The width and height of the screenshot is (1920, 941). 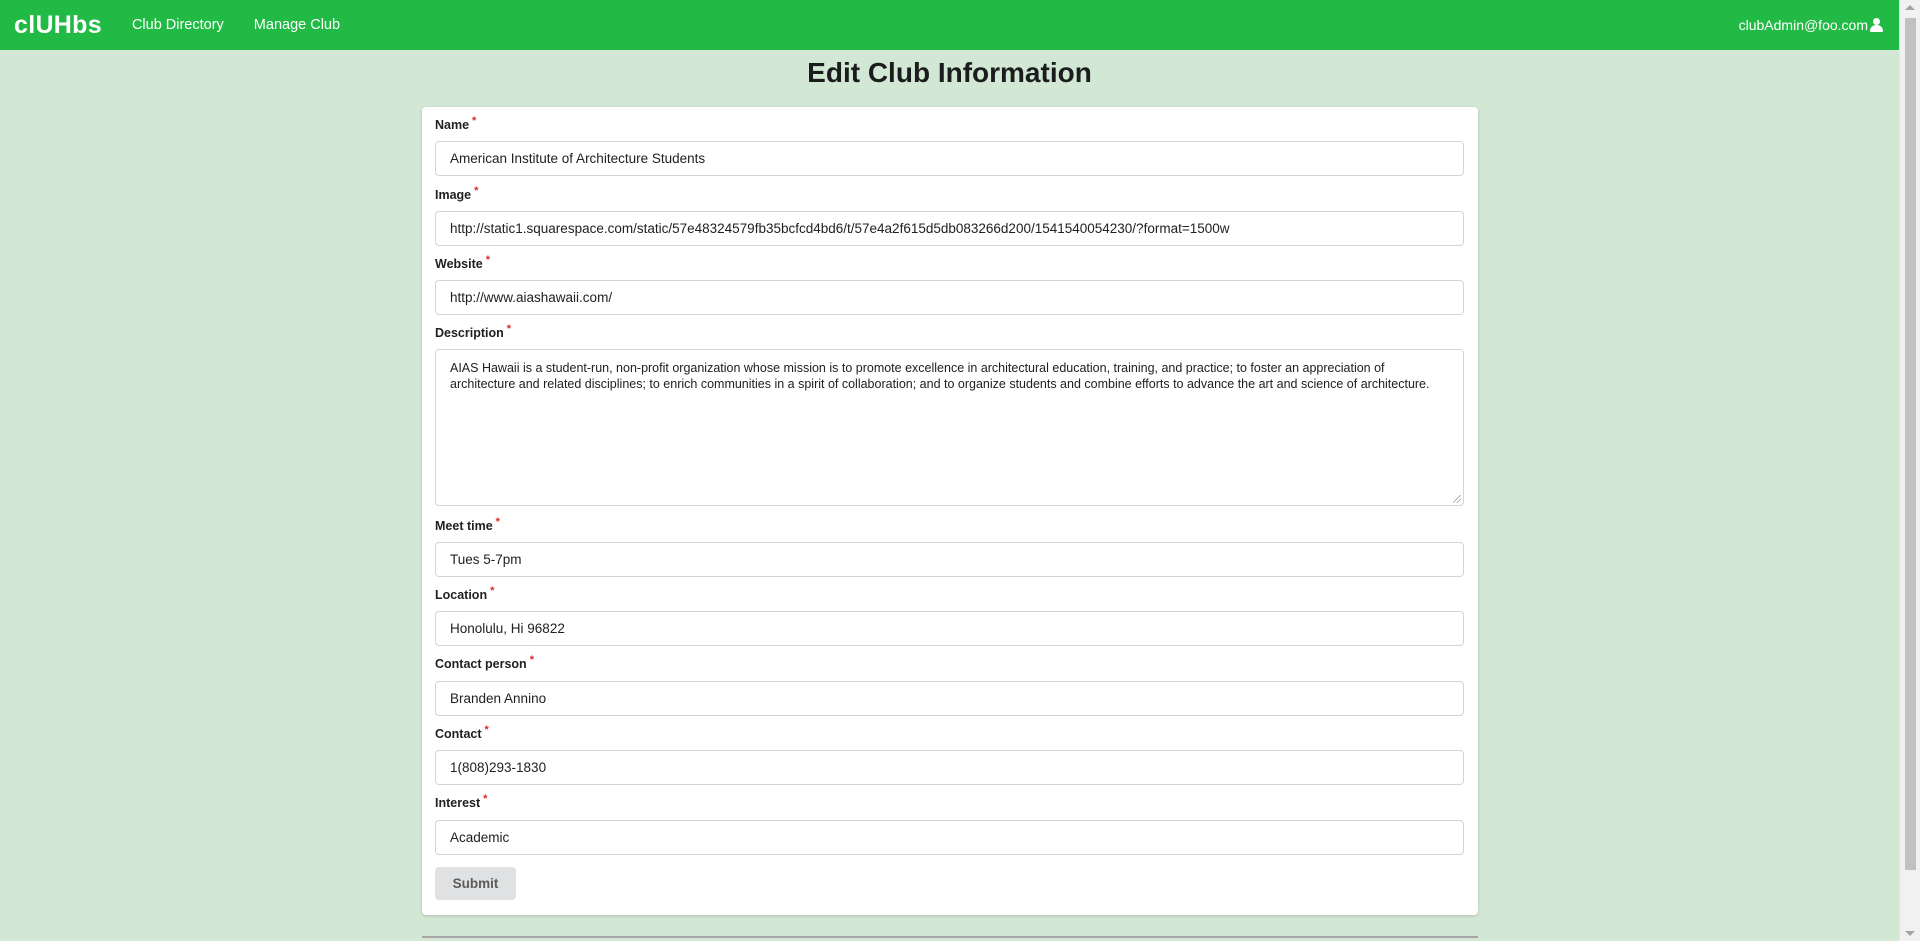 What do you see at coordinates (949, 72) in the screenshot?
I see `page-title: Edit Club Information` at bounding box center [949, 72].